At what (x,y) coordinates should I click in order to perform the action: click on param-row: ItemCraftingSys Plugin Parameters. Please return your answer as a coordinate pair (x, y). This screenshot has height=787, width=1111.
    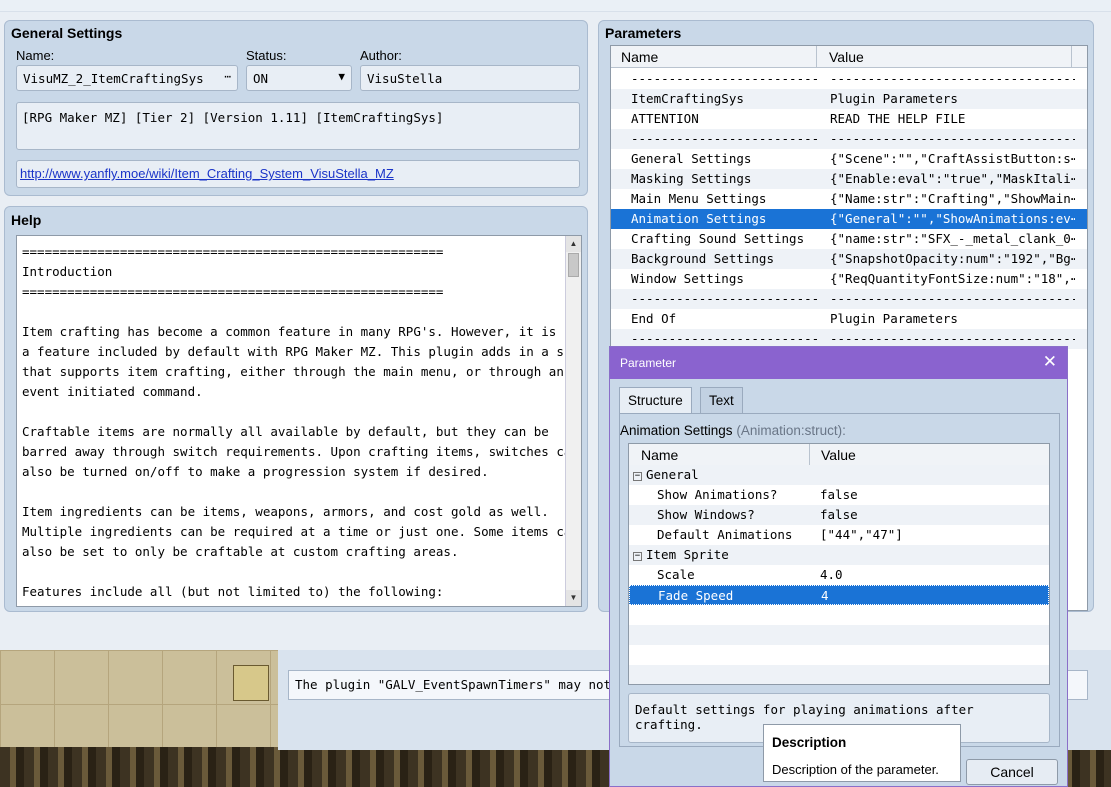
    Looking at the image, I should click on (849, 99).